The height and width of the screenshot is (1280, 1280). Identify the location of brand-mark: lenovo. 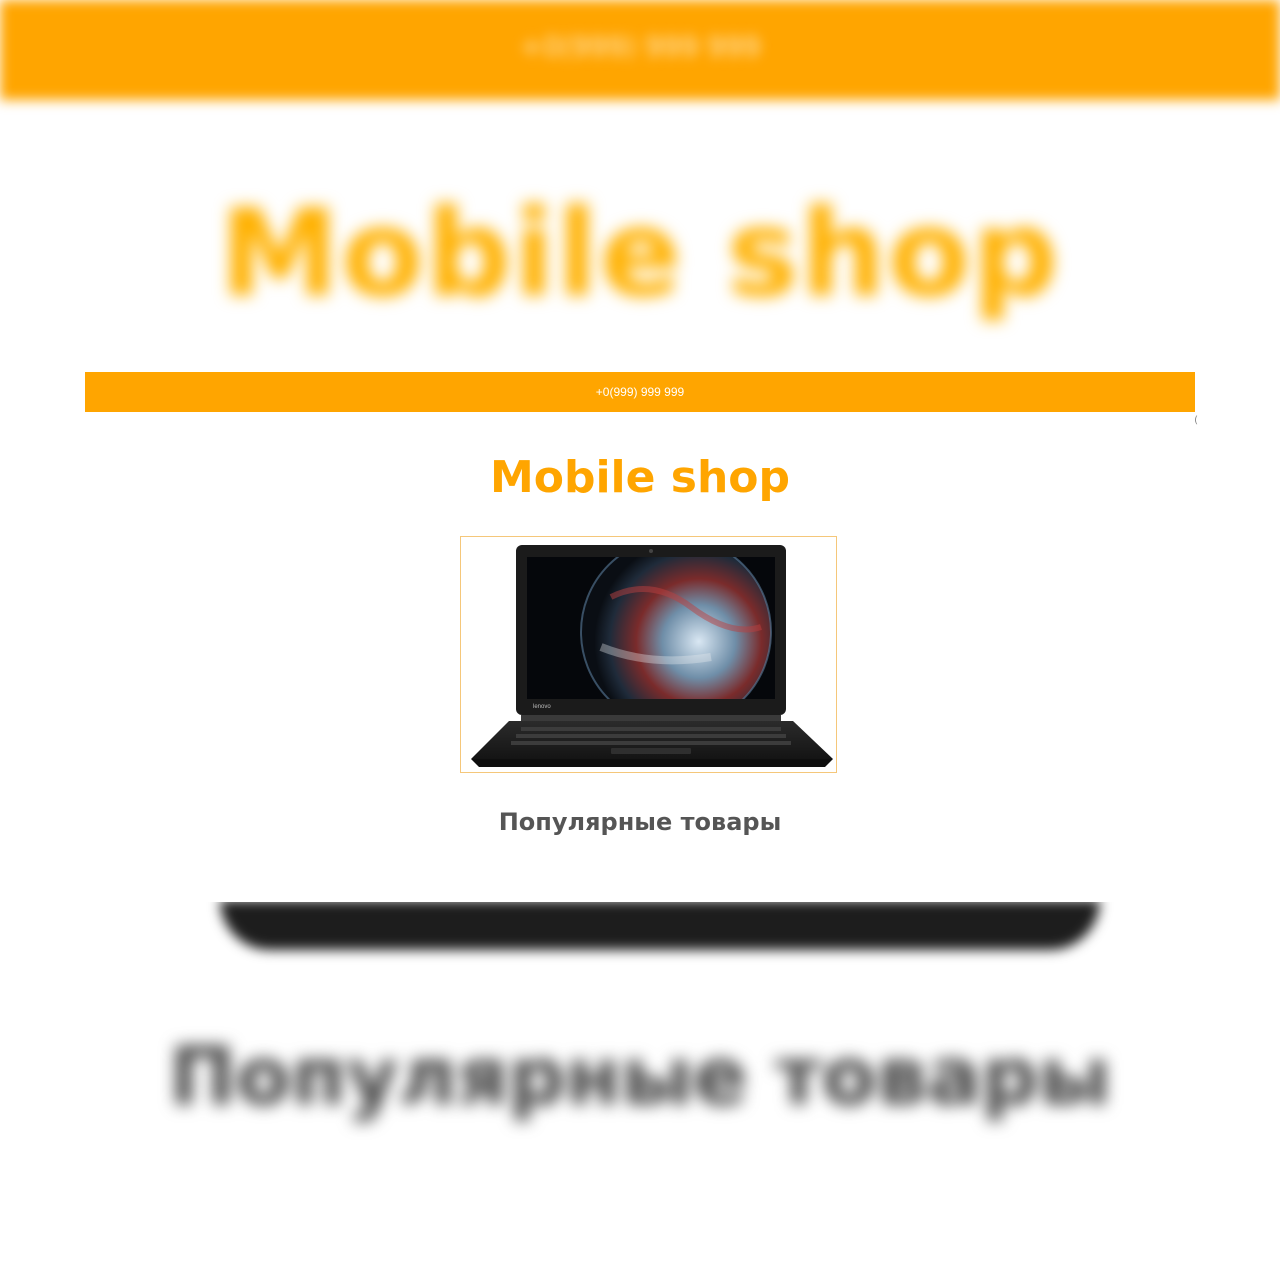
(542, 707).